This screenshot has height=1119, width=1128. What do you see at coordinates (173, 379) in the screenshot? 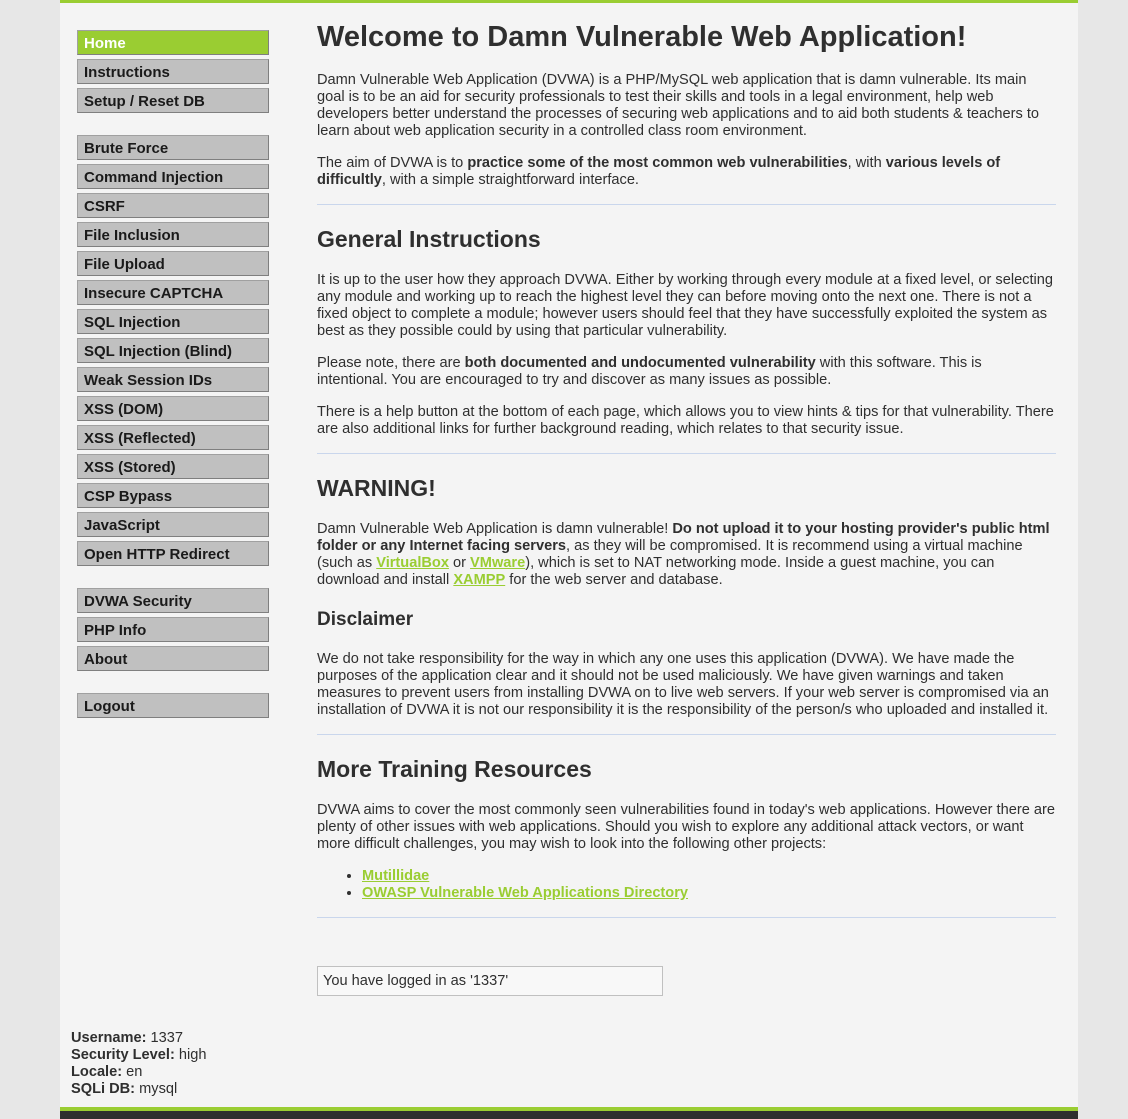
I see `menu-item-weak-session-ids: Weak Session IDs` at bounding box center [173, 379].